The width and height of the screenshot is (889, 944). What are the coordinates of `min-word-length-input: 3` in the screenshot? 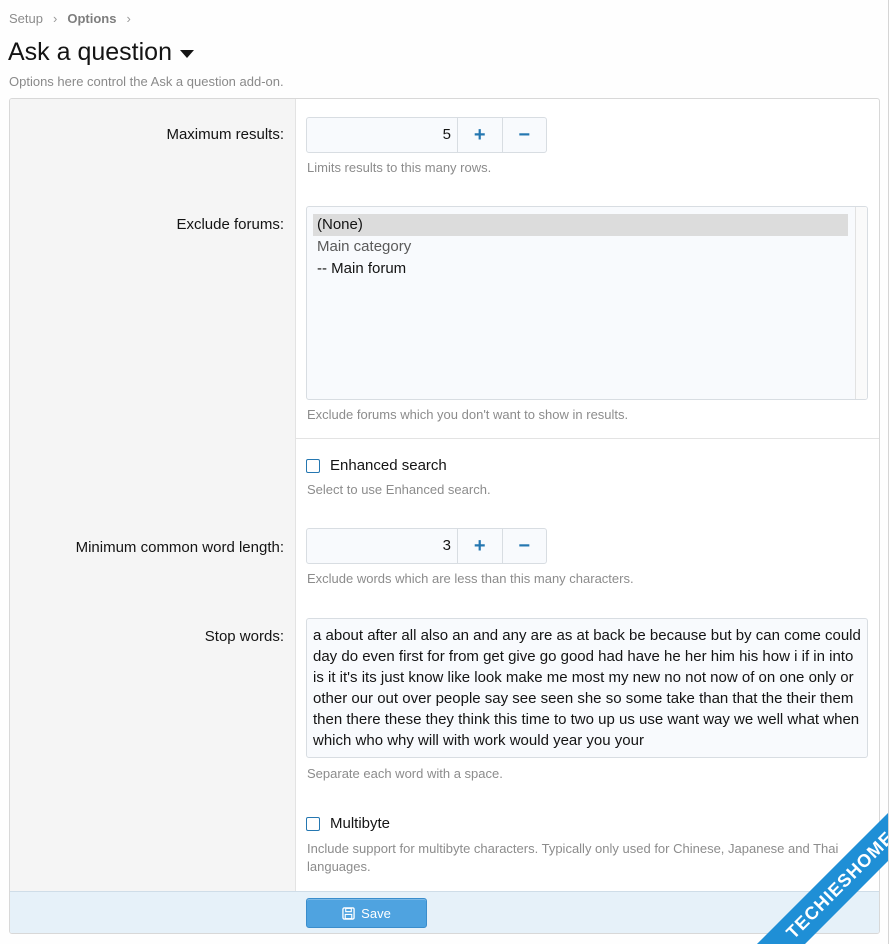 It's located at (382, 546).